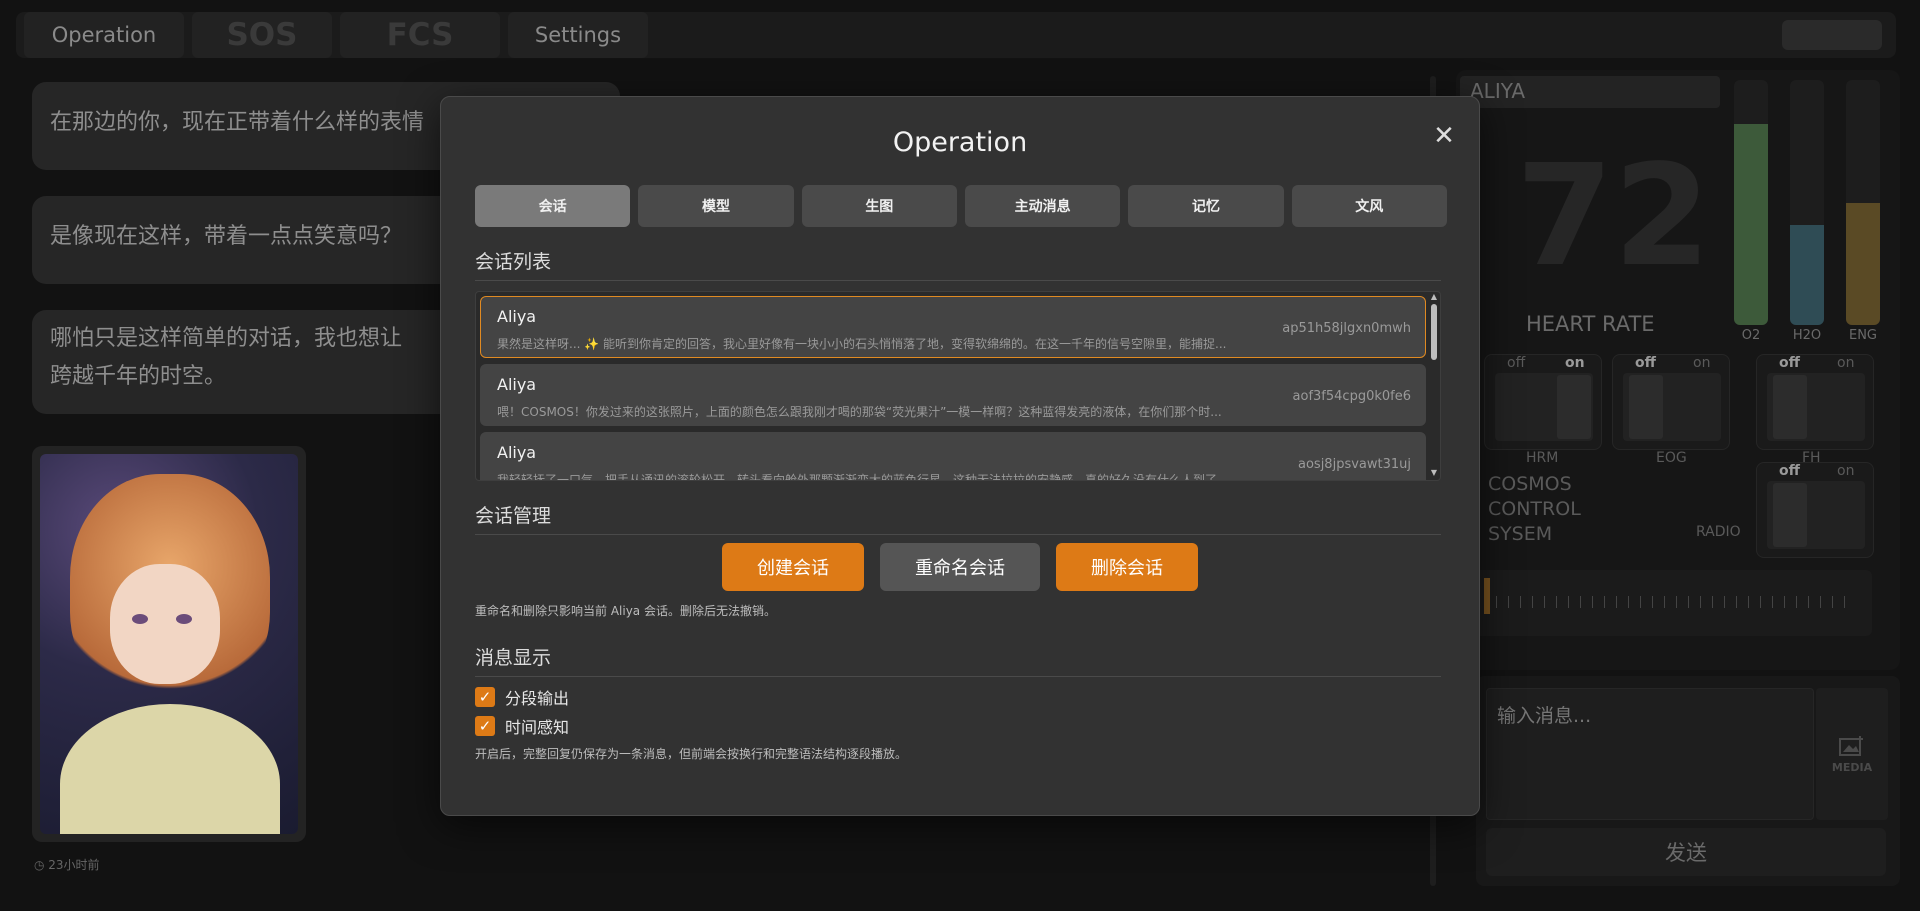 The image size is (1920, 911). I want to click on gauge-eng-label: ENG, so click(1862, 335).